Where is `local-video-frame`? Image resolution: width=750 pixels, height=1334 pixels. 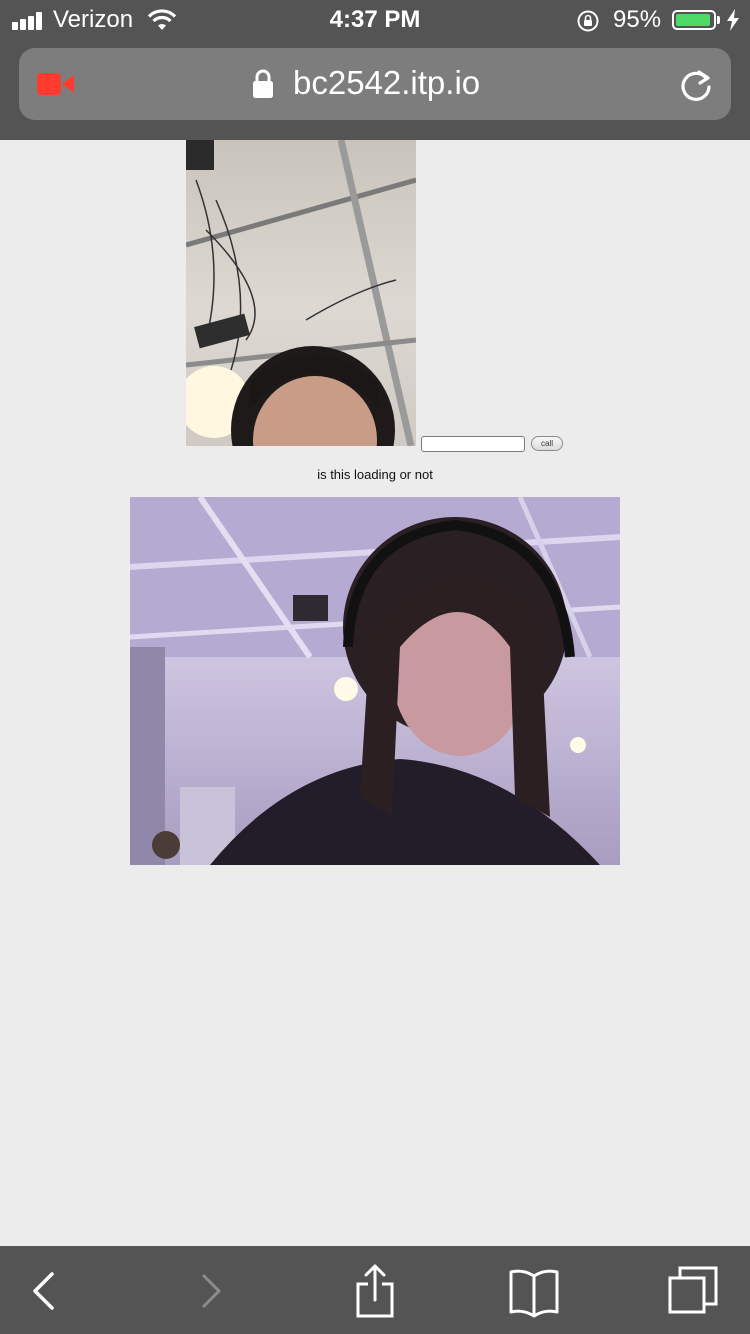 local-video-frame is located at coordinates (301, 293).